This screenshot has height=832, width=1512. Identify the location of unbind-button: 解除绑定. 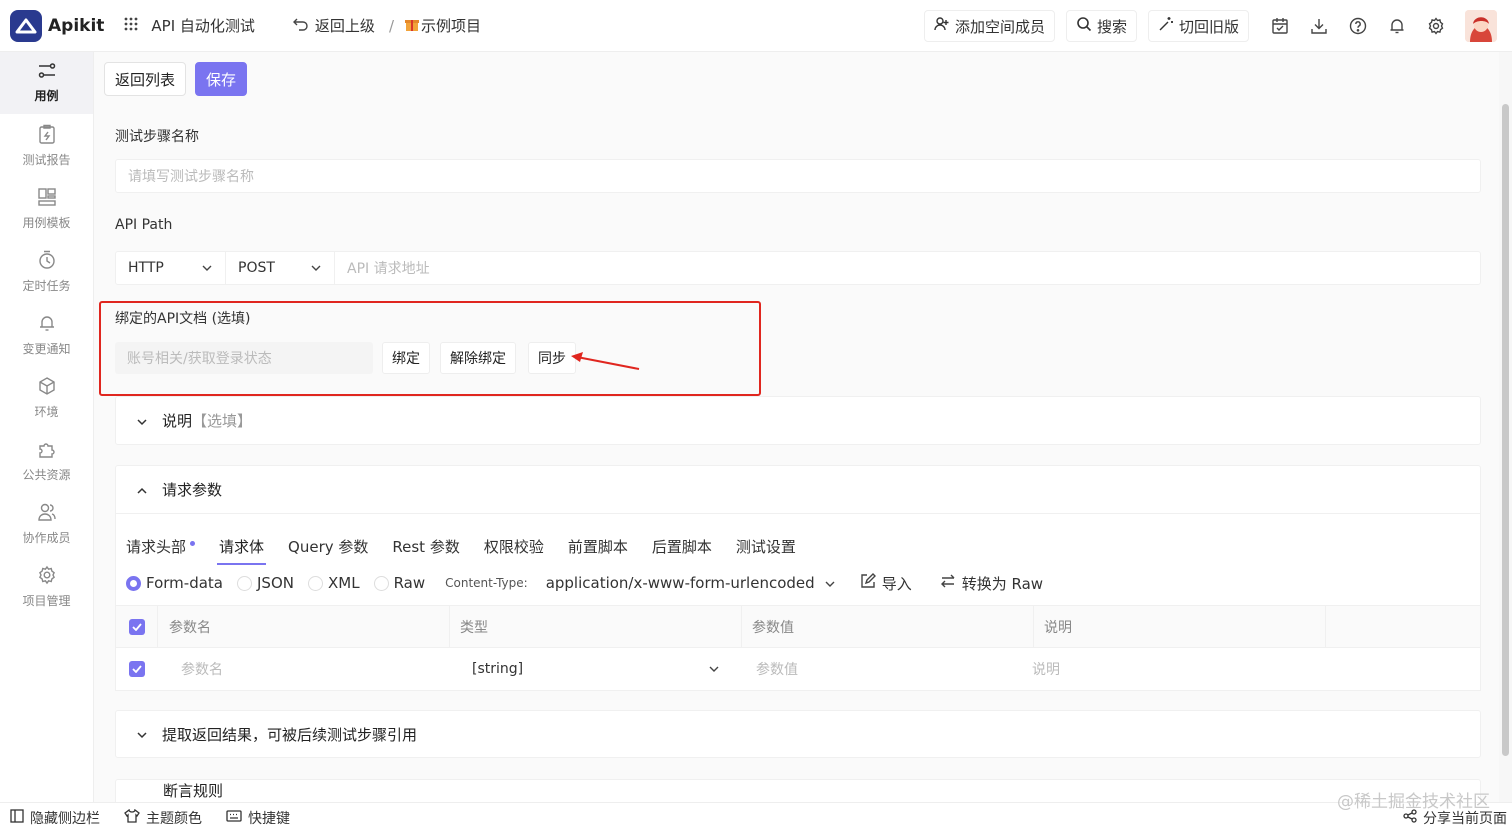
(478, 358).